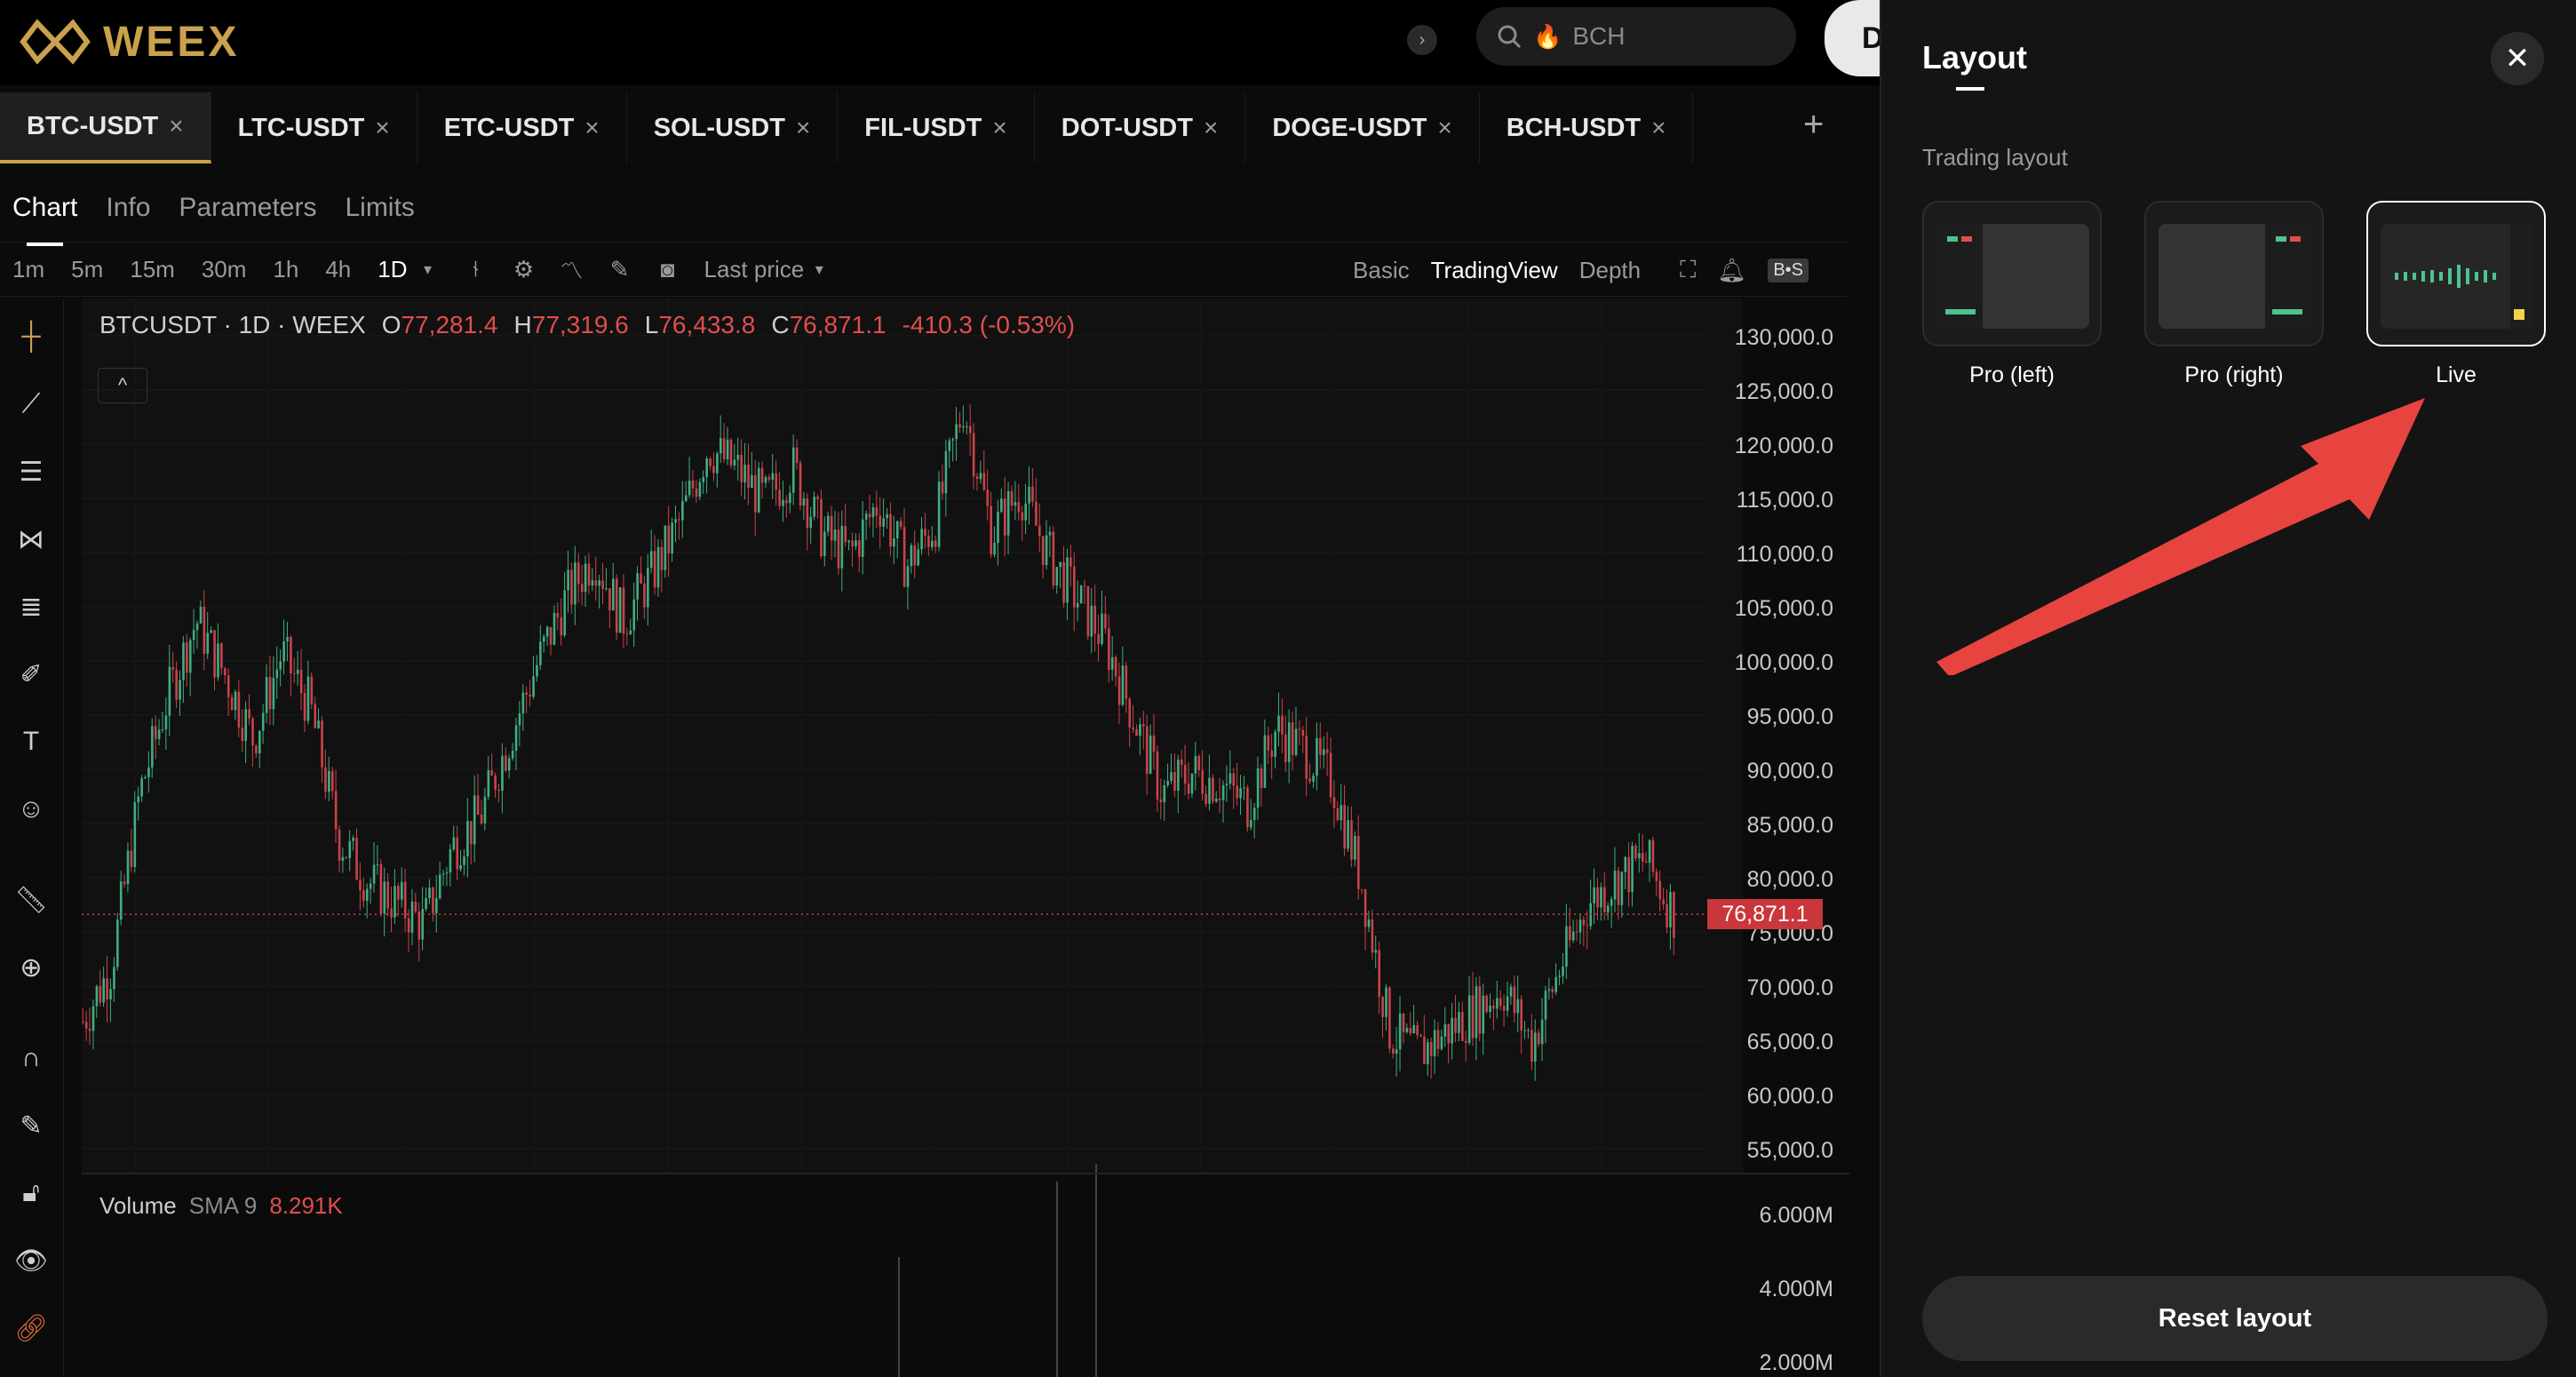  What do you see at coordinates (31, 900) in the screenshot?
I see `ruler-icon: 📏︎` at bounding box center [31, 900].